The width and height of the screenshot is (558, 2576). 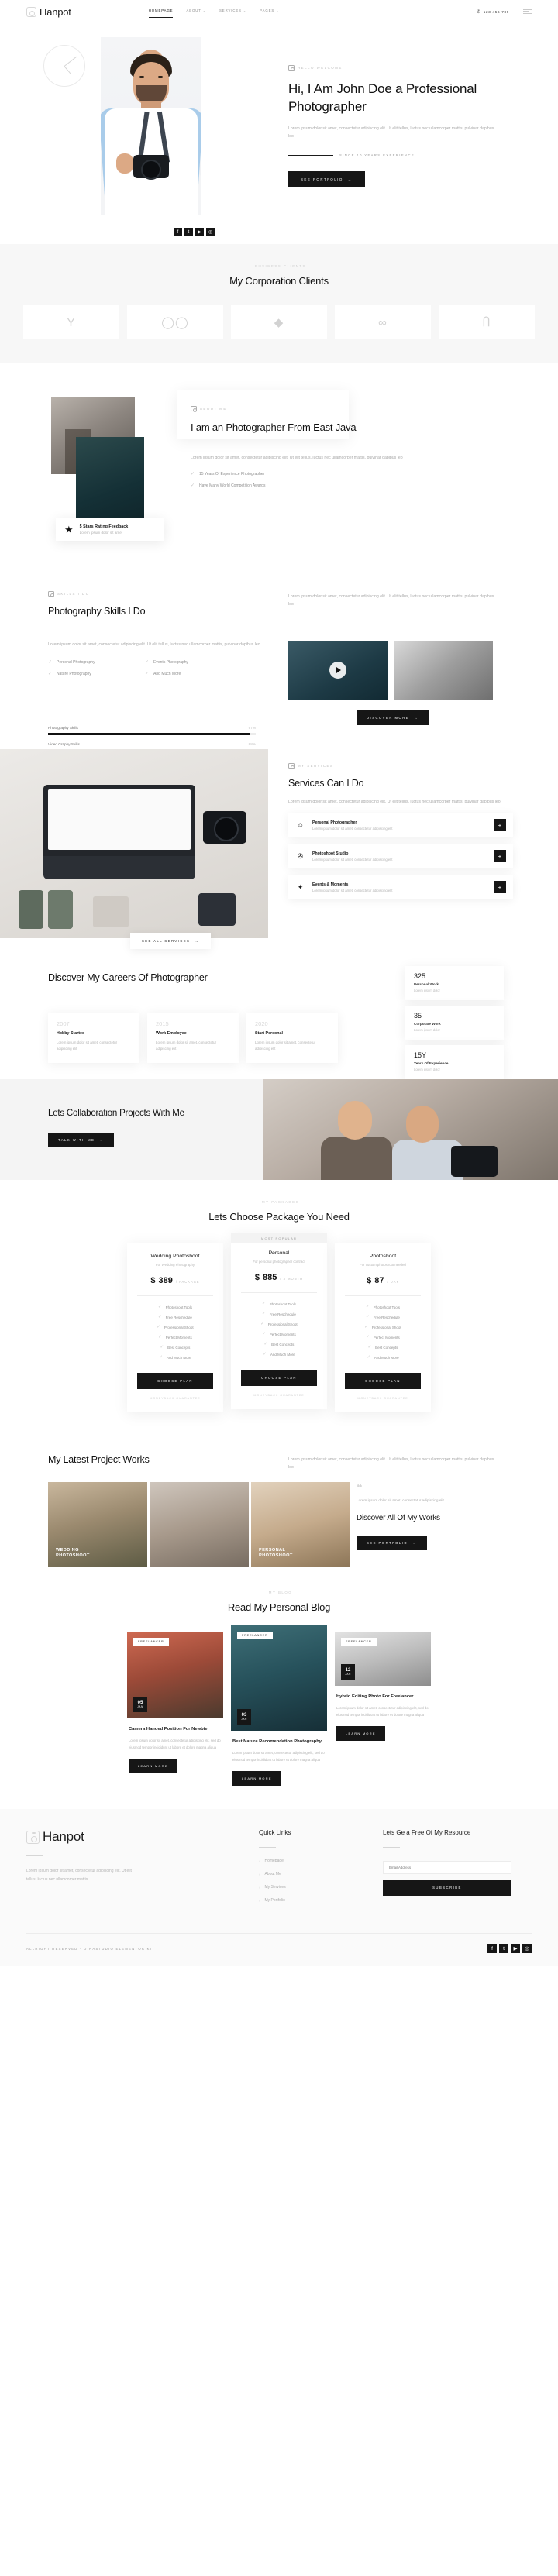 What do you see at coordinates (383, 1256) in the screenshot?
I see `plan-name: Photoshoot` at bounding box center [383, 1256].